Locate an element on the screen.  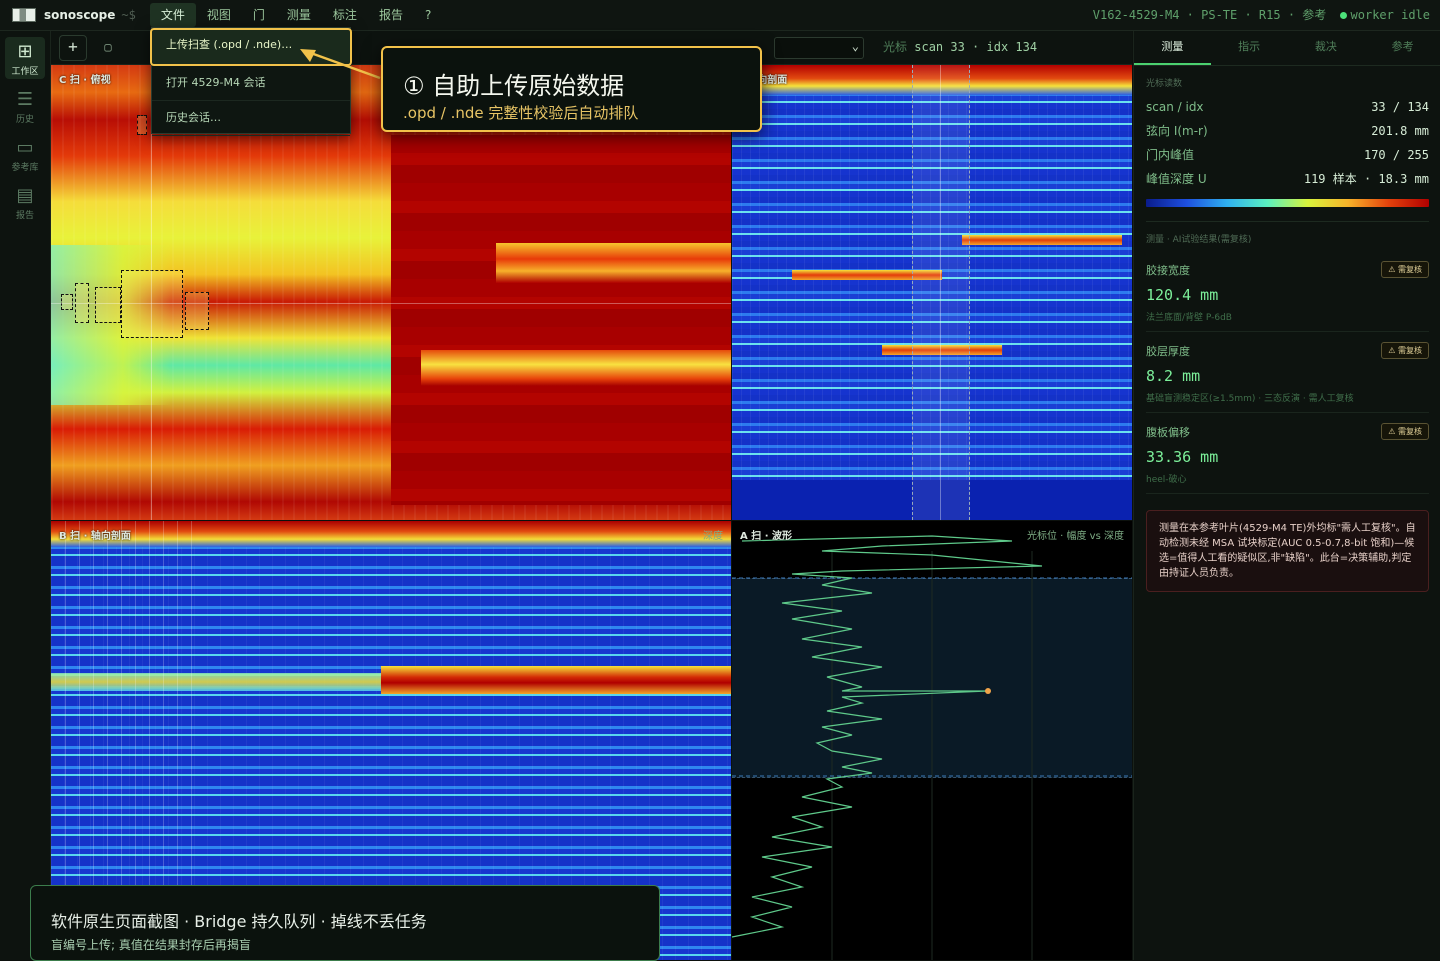
square-icon: ▢ is located at coordinates (108, 46).